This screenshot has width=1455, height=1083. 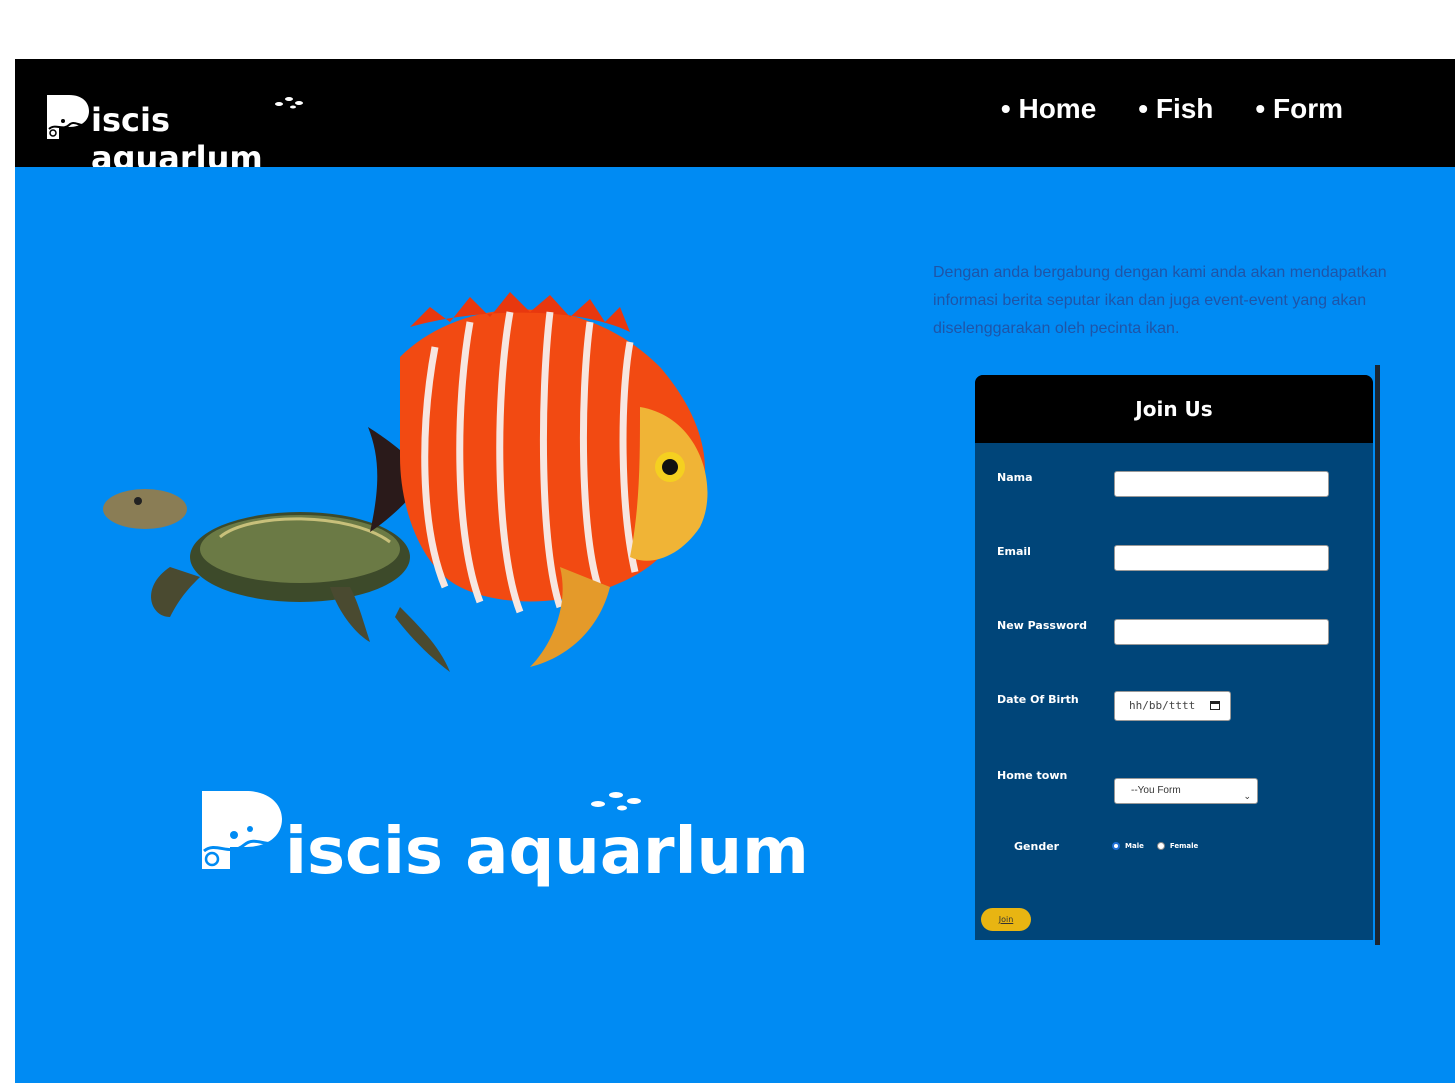 What do you see at coordinates (1038, 699) in the screenshot?
I see `dob-label: Date Of Birth` at bounding box center [1038, 699].